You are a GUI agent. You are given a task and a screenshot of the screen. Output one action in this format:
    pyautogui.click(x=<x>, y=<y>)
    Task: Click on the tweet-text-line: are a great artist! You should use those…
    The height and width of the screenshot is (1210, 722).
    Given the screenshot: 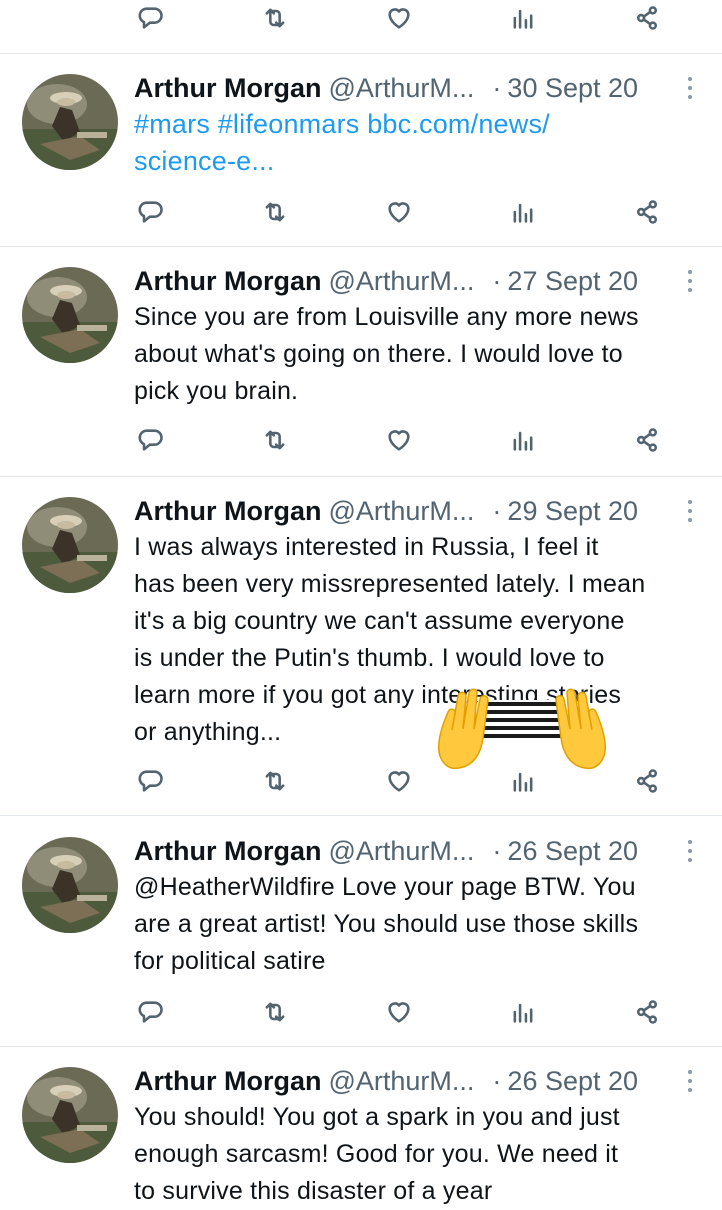 What is the action you would take?
    pyautogui.click(x=386, y=924)
    